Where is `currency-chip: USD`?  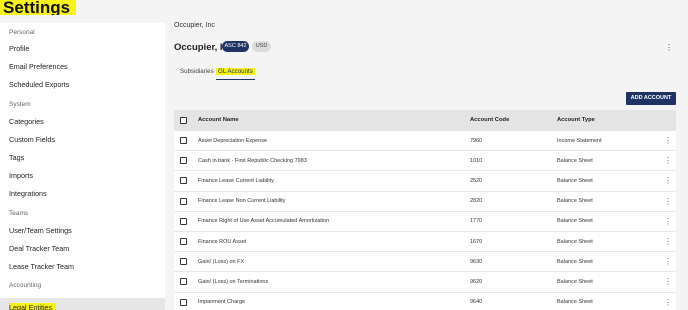 currency-chip: USD is located at coordinates (261, 46).